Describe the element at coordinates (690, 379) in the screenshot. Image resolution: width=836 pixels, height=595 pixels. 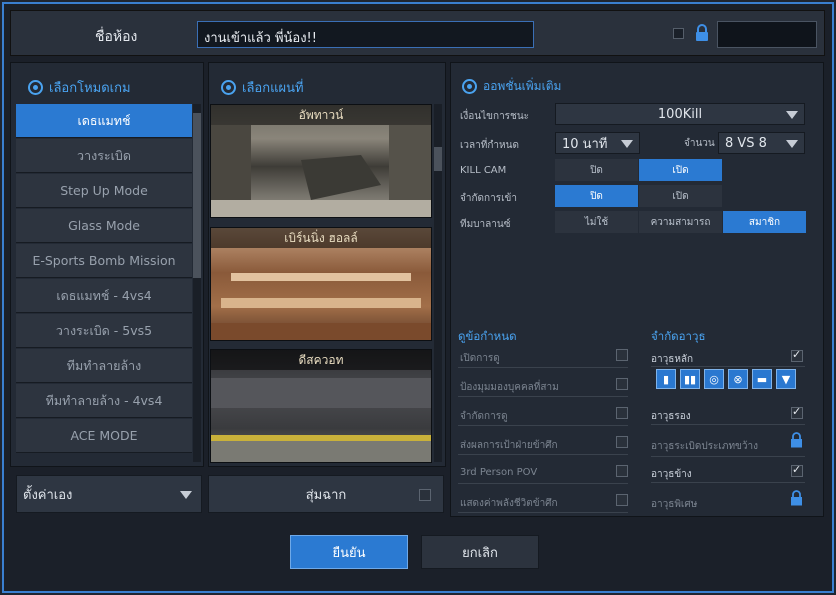
I see `ammo-icon: ▮▮` at that location.